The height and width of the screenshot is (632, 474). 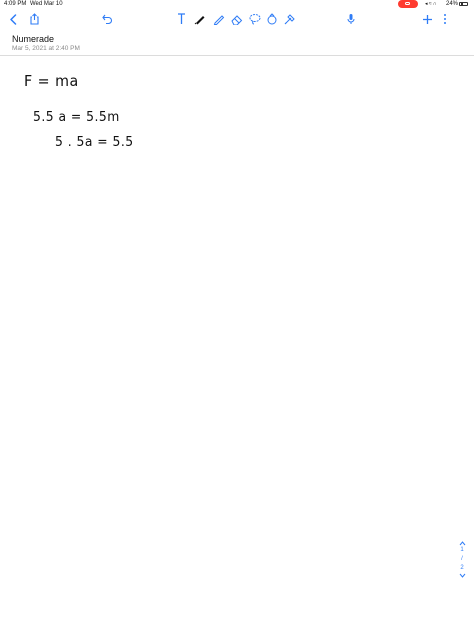 I want to click on note-title: Numerade, so click(x=33, y=39).